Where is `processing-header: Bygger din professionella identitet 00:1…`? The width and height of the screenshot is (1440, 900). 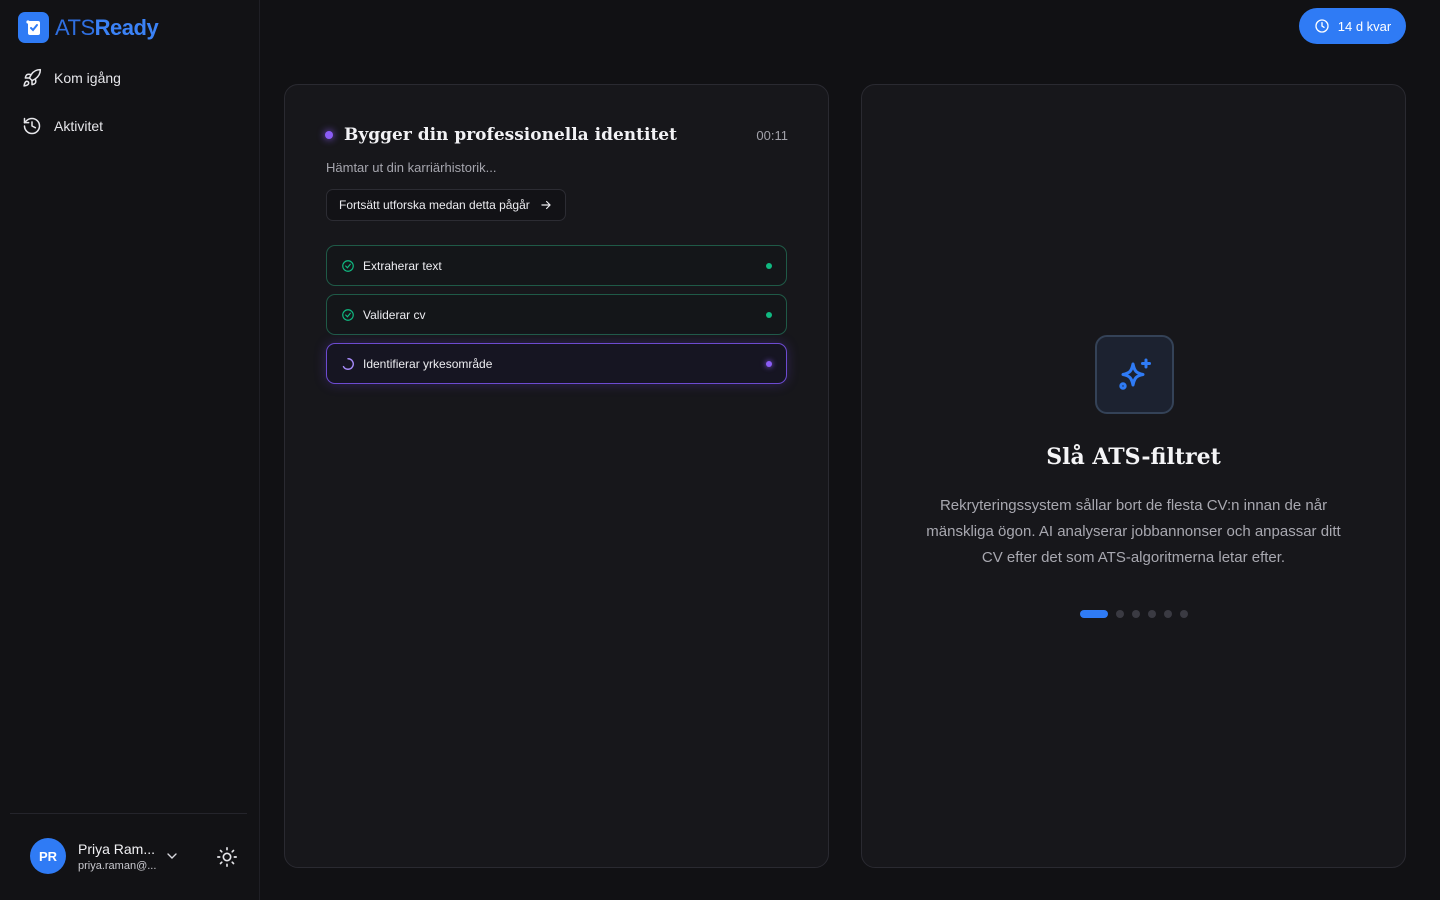
processing-header: Bygger din professionella identitet 00:1… is located at coordinates (556, 135).